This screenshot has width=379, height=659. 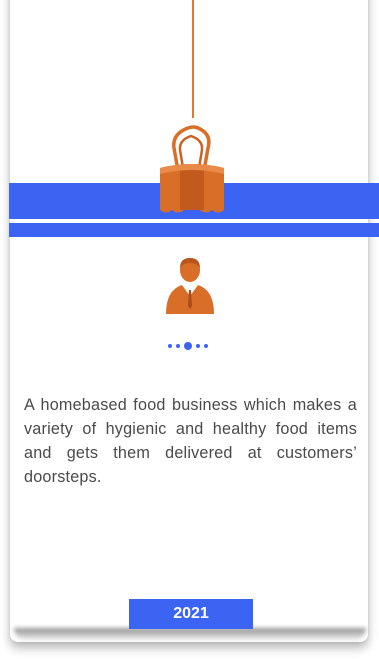 What do you see at coordinates (193, 59) in the screenshot?
I see `hanging-string` at bounding box center [193, 59].